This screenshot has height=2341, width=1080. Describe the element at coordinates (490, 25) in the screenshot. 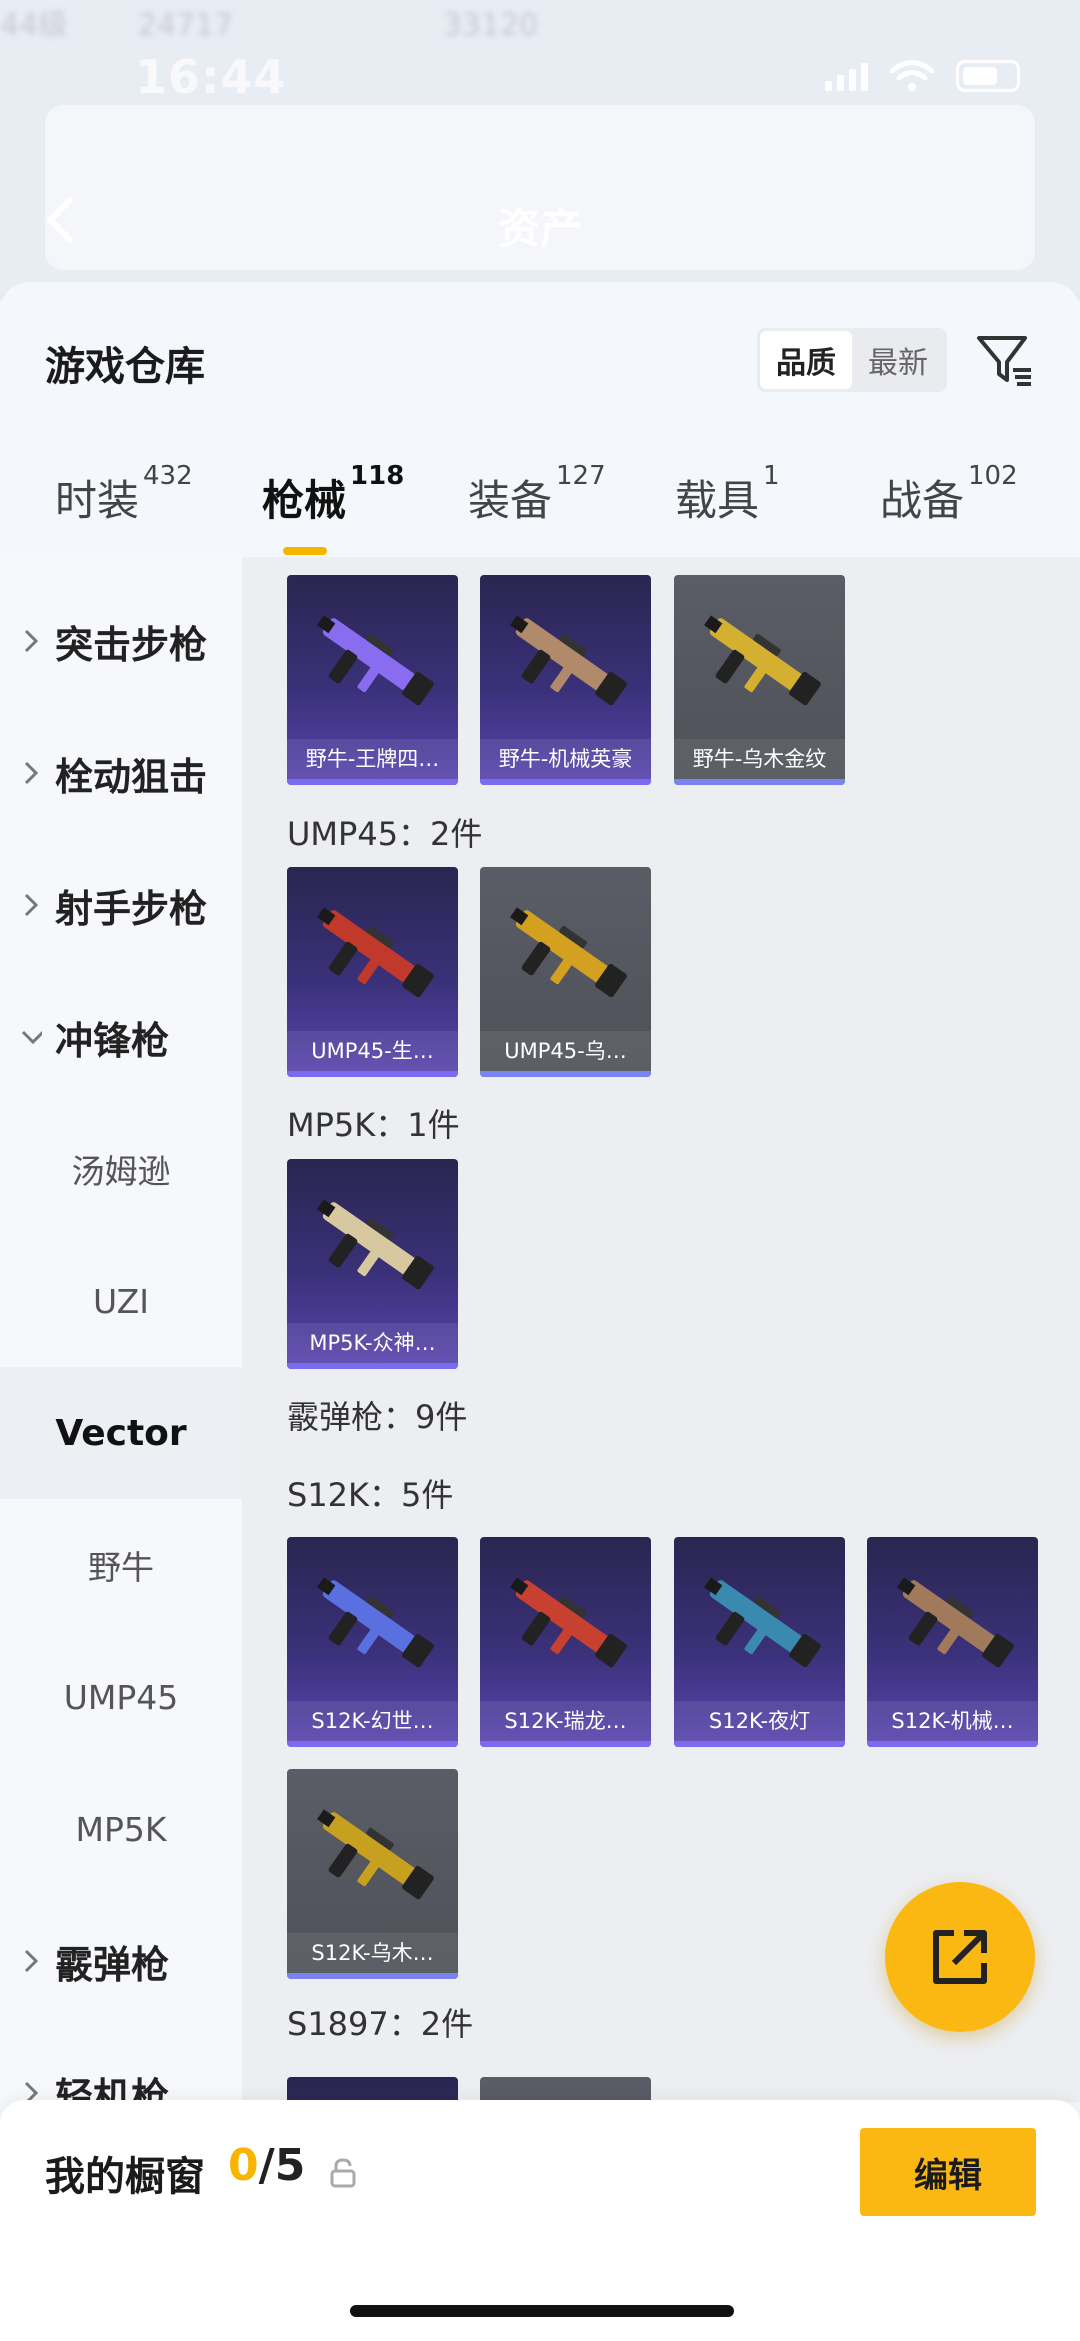

I see `background-stat: 33120` at that location.